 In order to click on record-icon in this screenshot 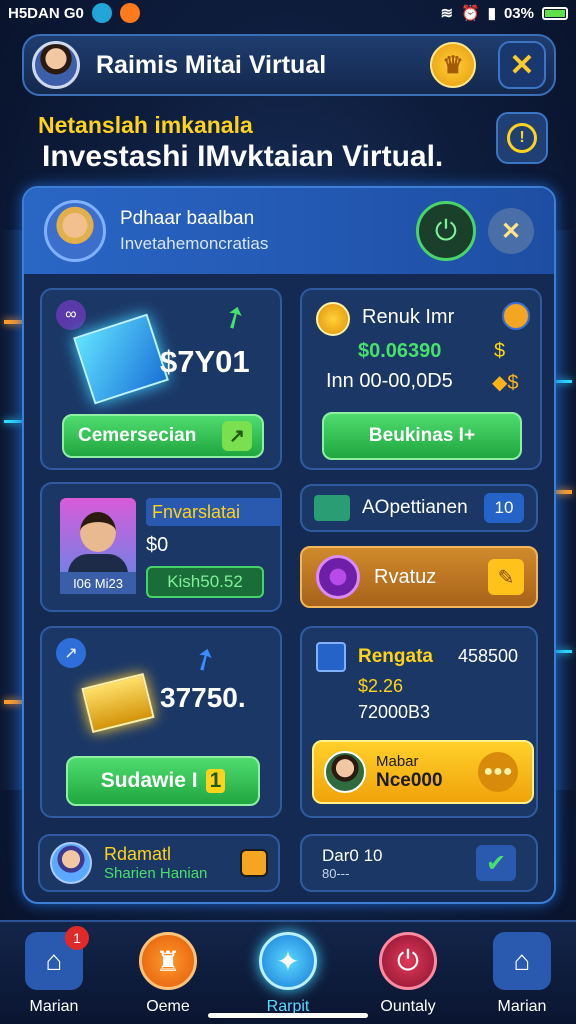, I will do `click(254, 863)`.